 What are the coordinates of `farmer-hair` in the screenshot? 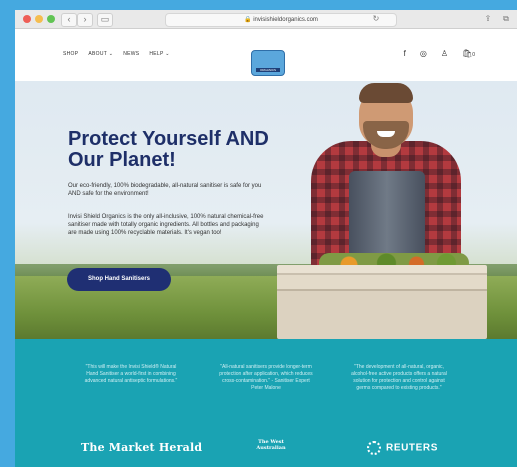 It's located at (386, 93).